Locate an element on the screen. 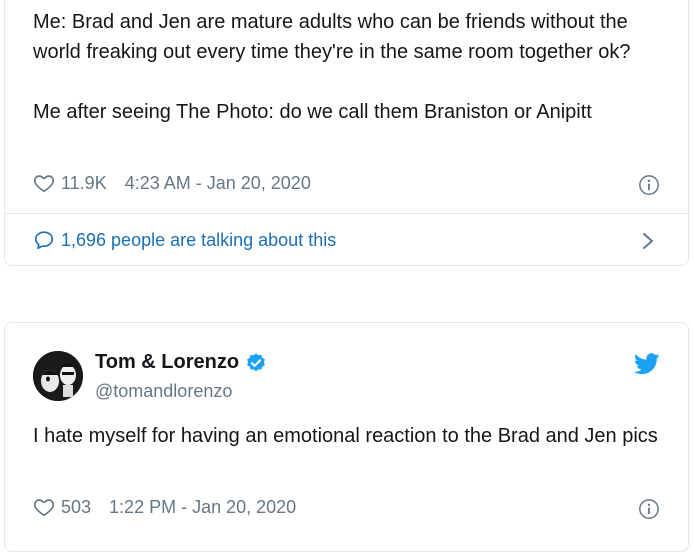 Image resolution: width=693 pixels, height=552 pixels. author-name-row: Tom & Lorenzo is located at coordinates (181, 362).